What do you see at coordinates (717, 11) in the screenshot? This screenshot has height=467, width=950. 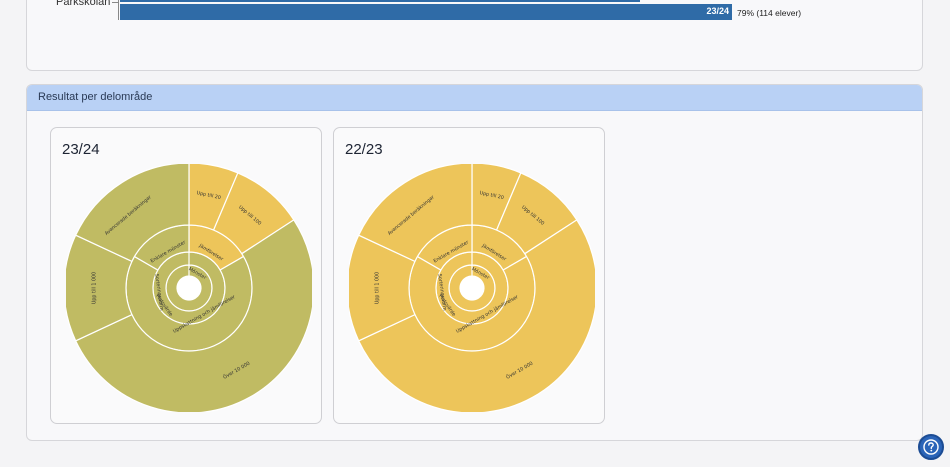 I see `bar-year-label: 23/24` at bounding box center [717, 11].